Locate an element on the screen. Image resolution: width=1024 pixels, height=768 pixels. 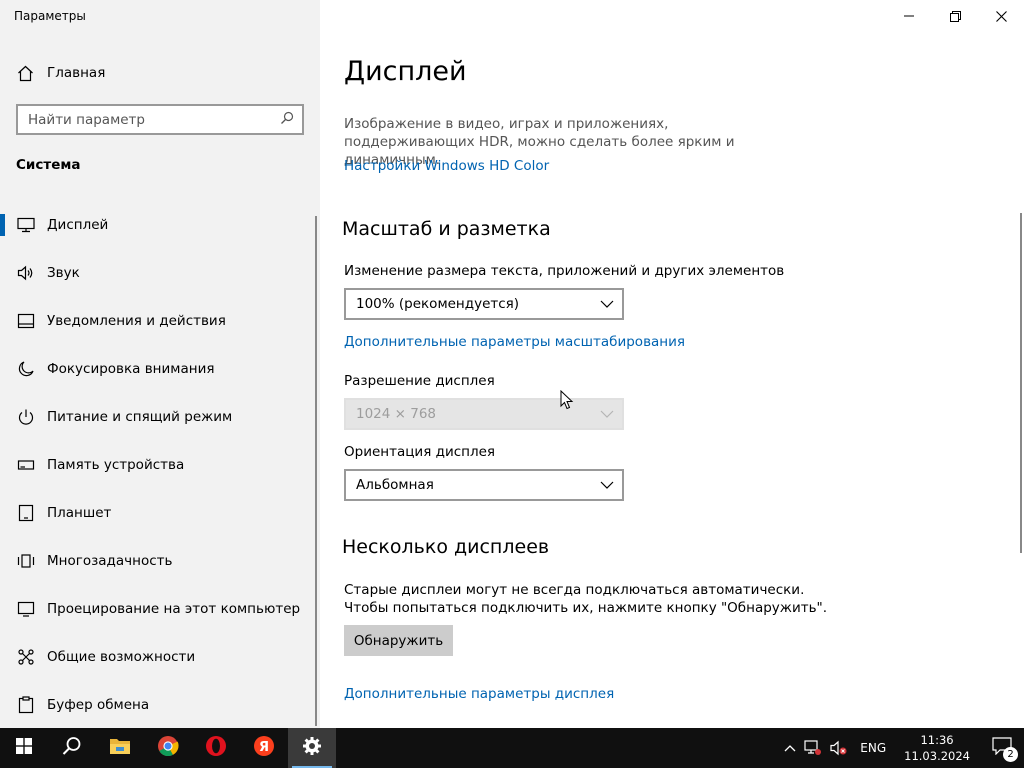
chrome-icon is located at coordinates (168, 748).